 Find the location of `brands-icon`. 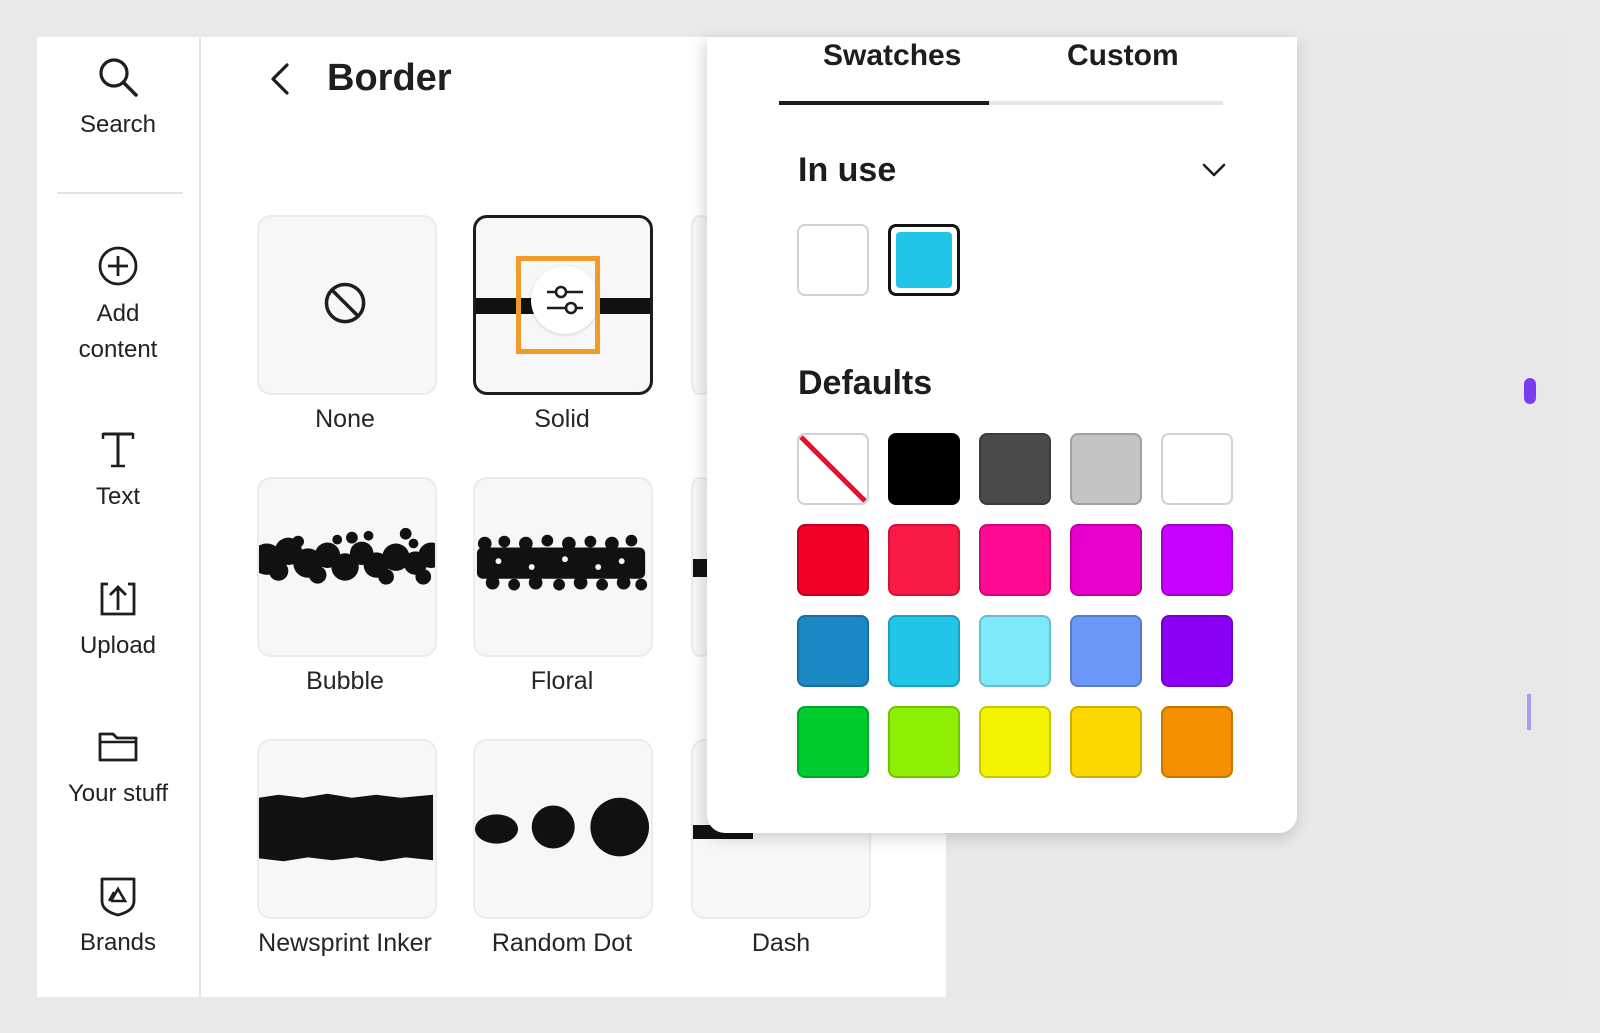

brands-icon is located at coordinates (118, 897).